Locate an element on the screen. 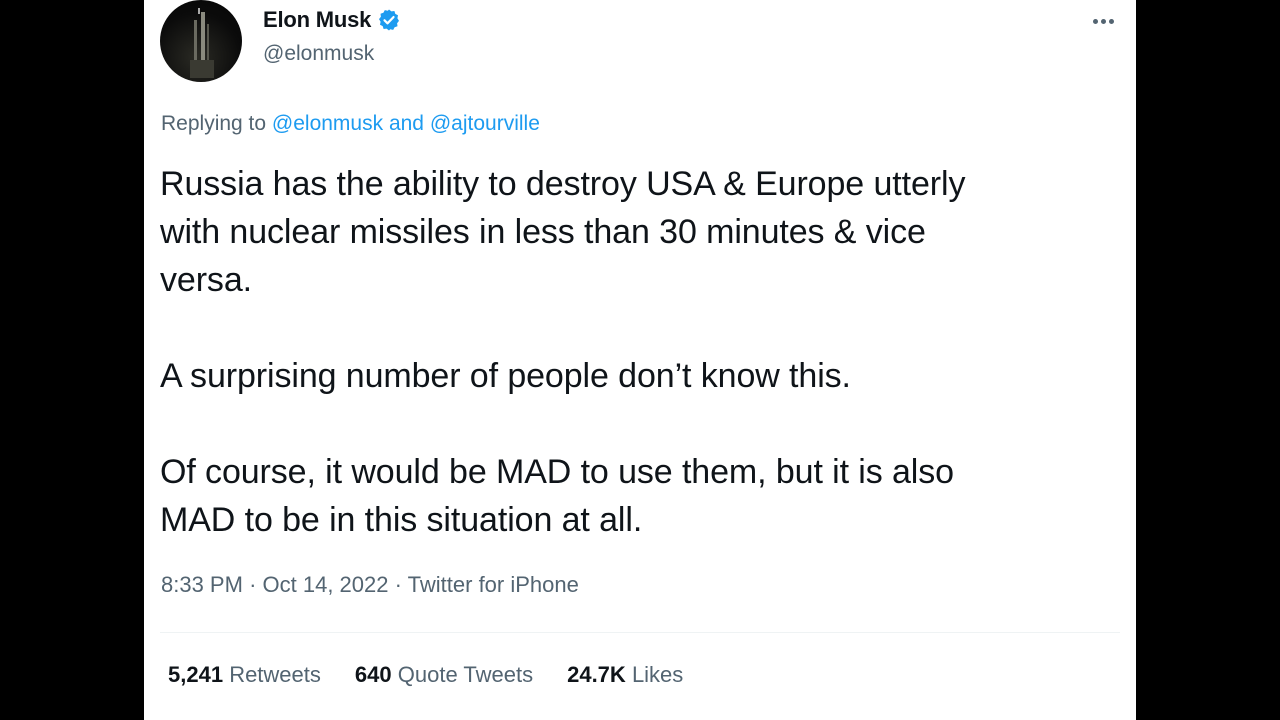 The height and width of the screenshot is (720, 1280). rocket-icon is located at coordinates (202, 43).